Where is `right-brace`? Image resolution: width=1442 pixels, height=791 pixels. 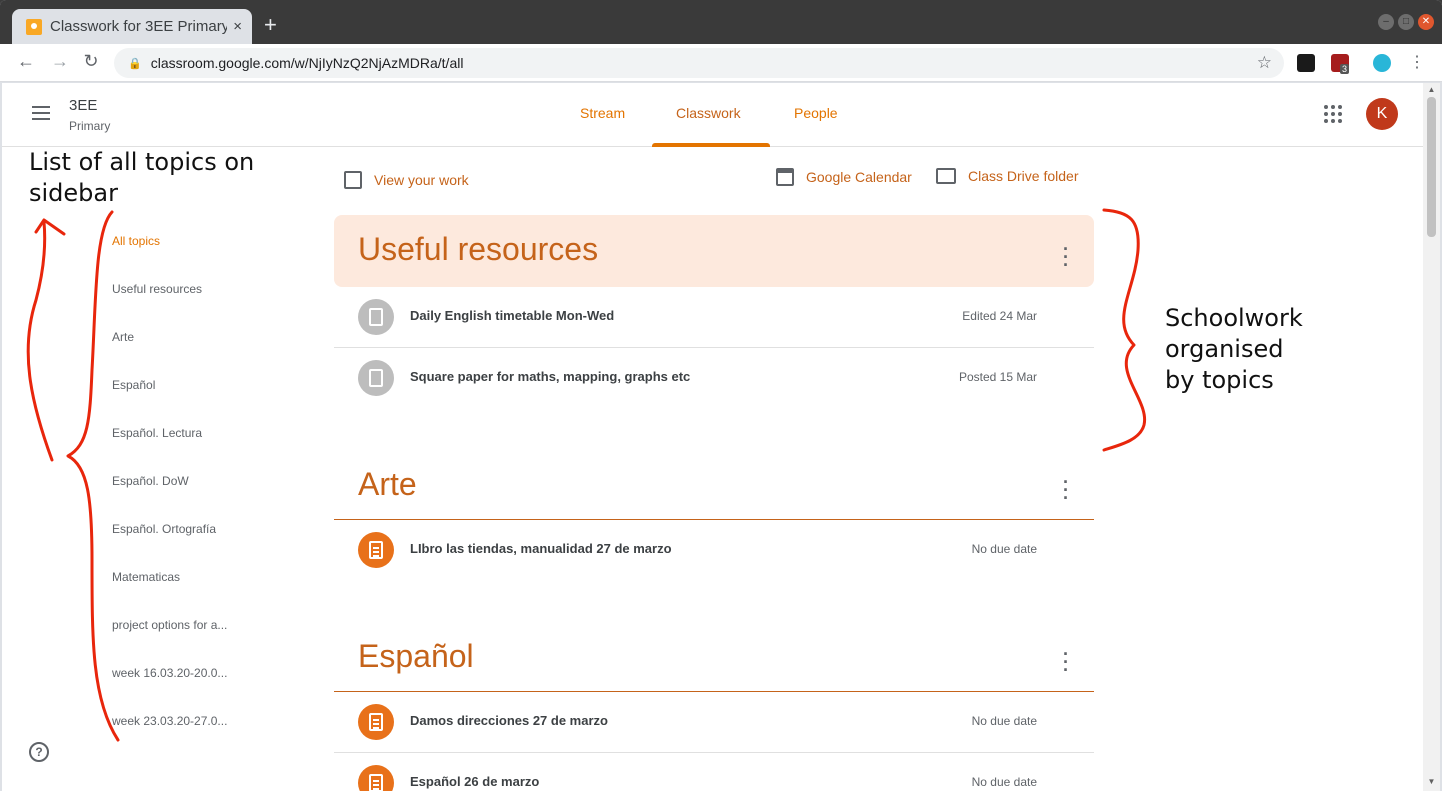
right-brace is located at coordinates (1124, 330).